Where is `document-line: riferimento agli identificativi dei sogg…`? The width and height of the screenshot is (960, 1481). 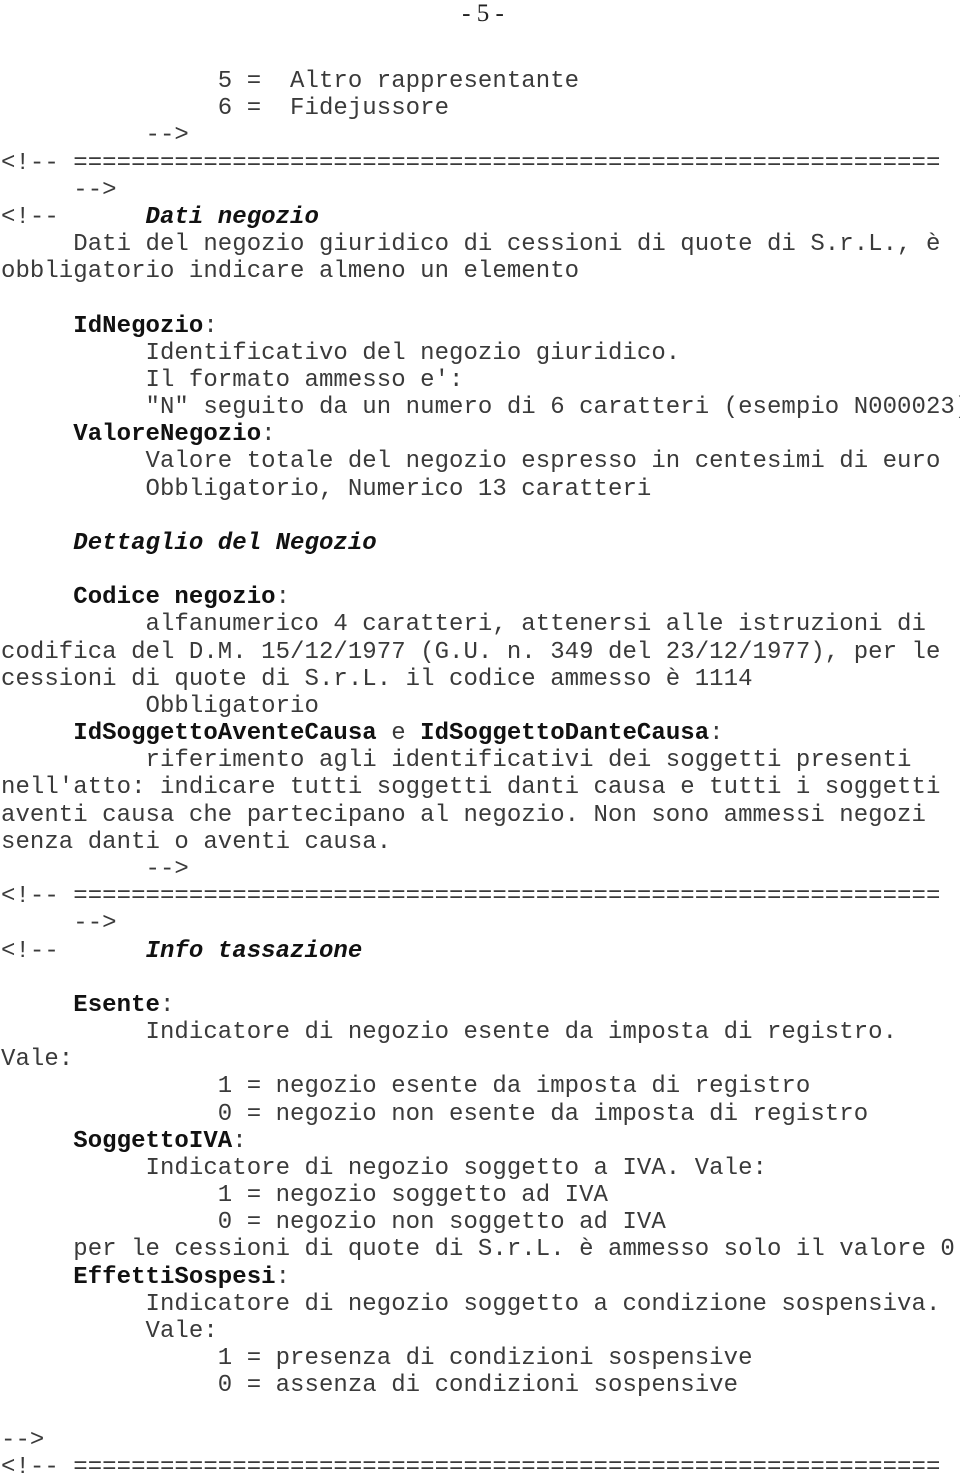 document-line: riferimento agli identificativi dei sogg… is located at coordinates (480, 760).